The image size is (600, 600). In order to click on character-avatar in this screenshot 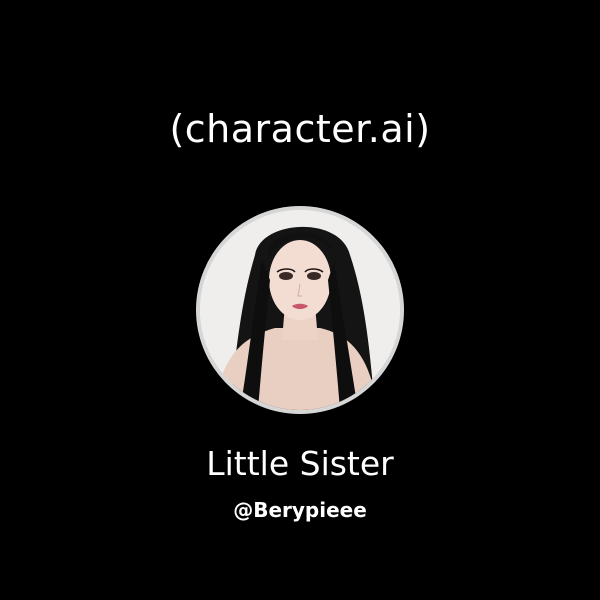, I will do `click(300, 310)`.